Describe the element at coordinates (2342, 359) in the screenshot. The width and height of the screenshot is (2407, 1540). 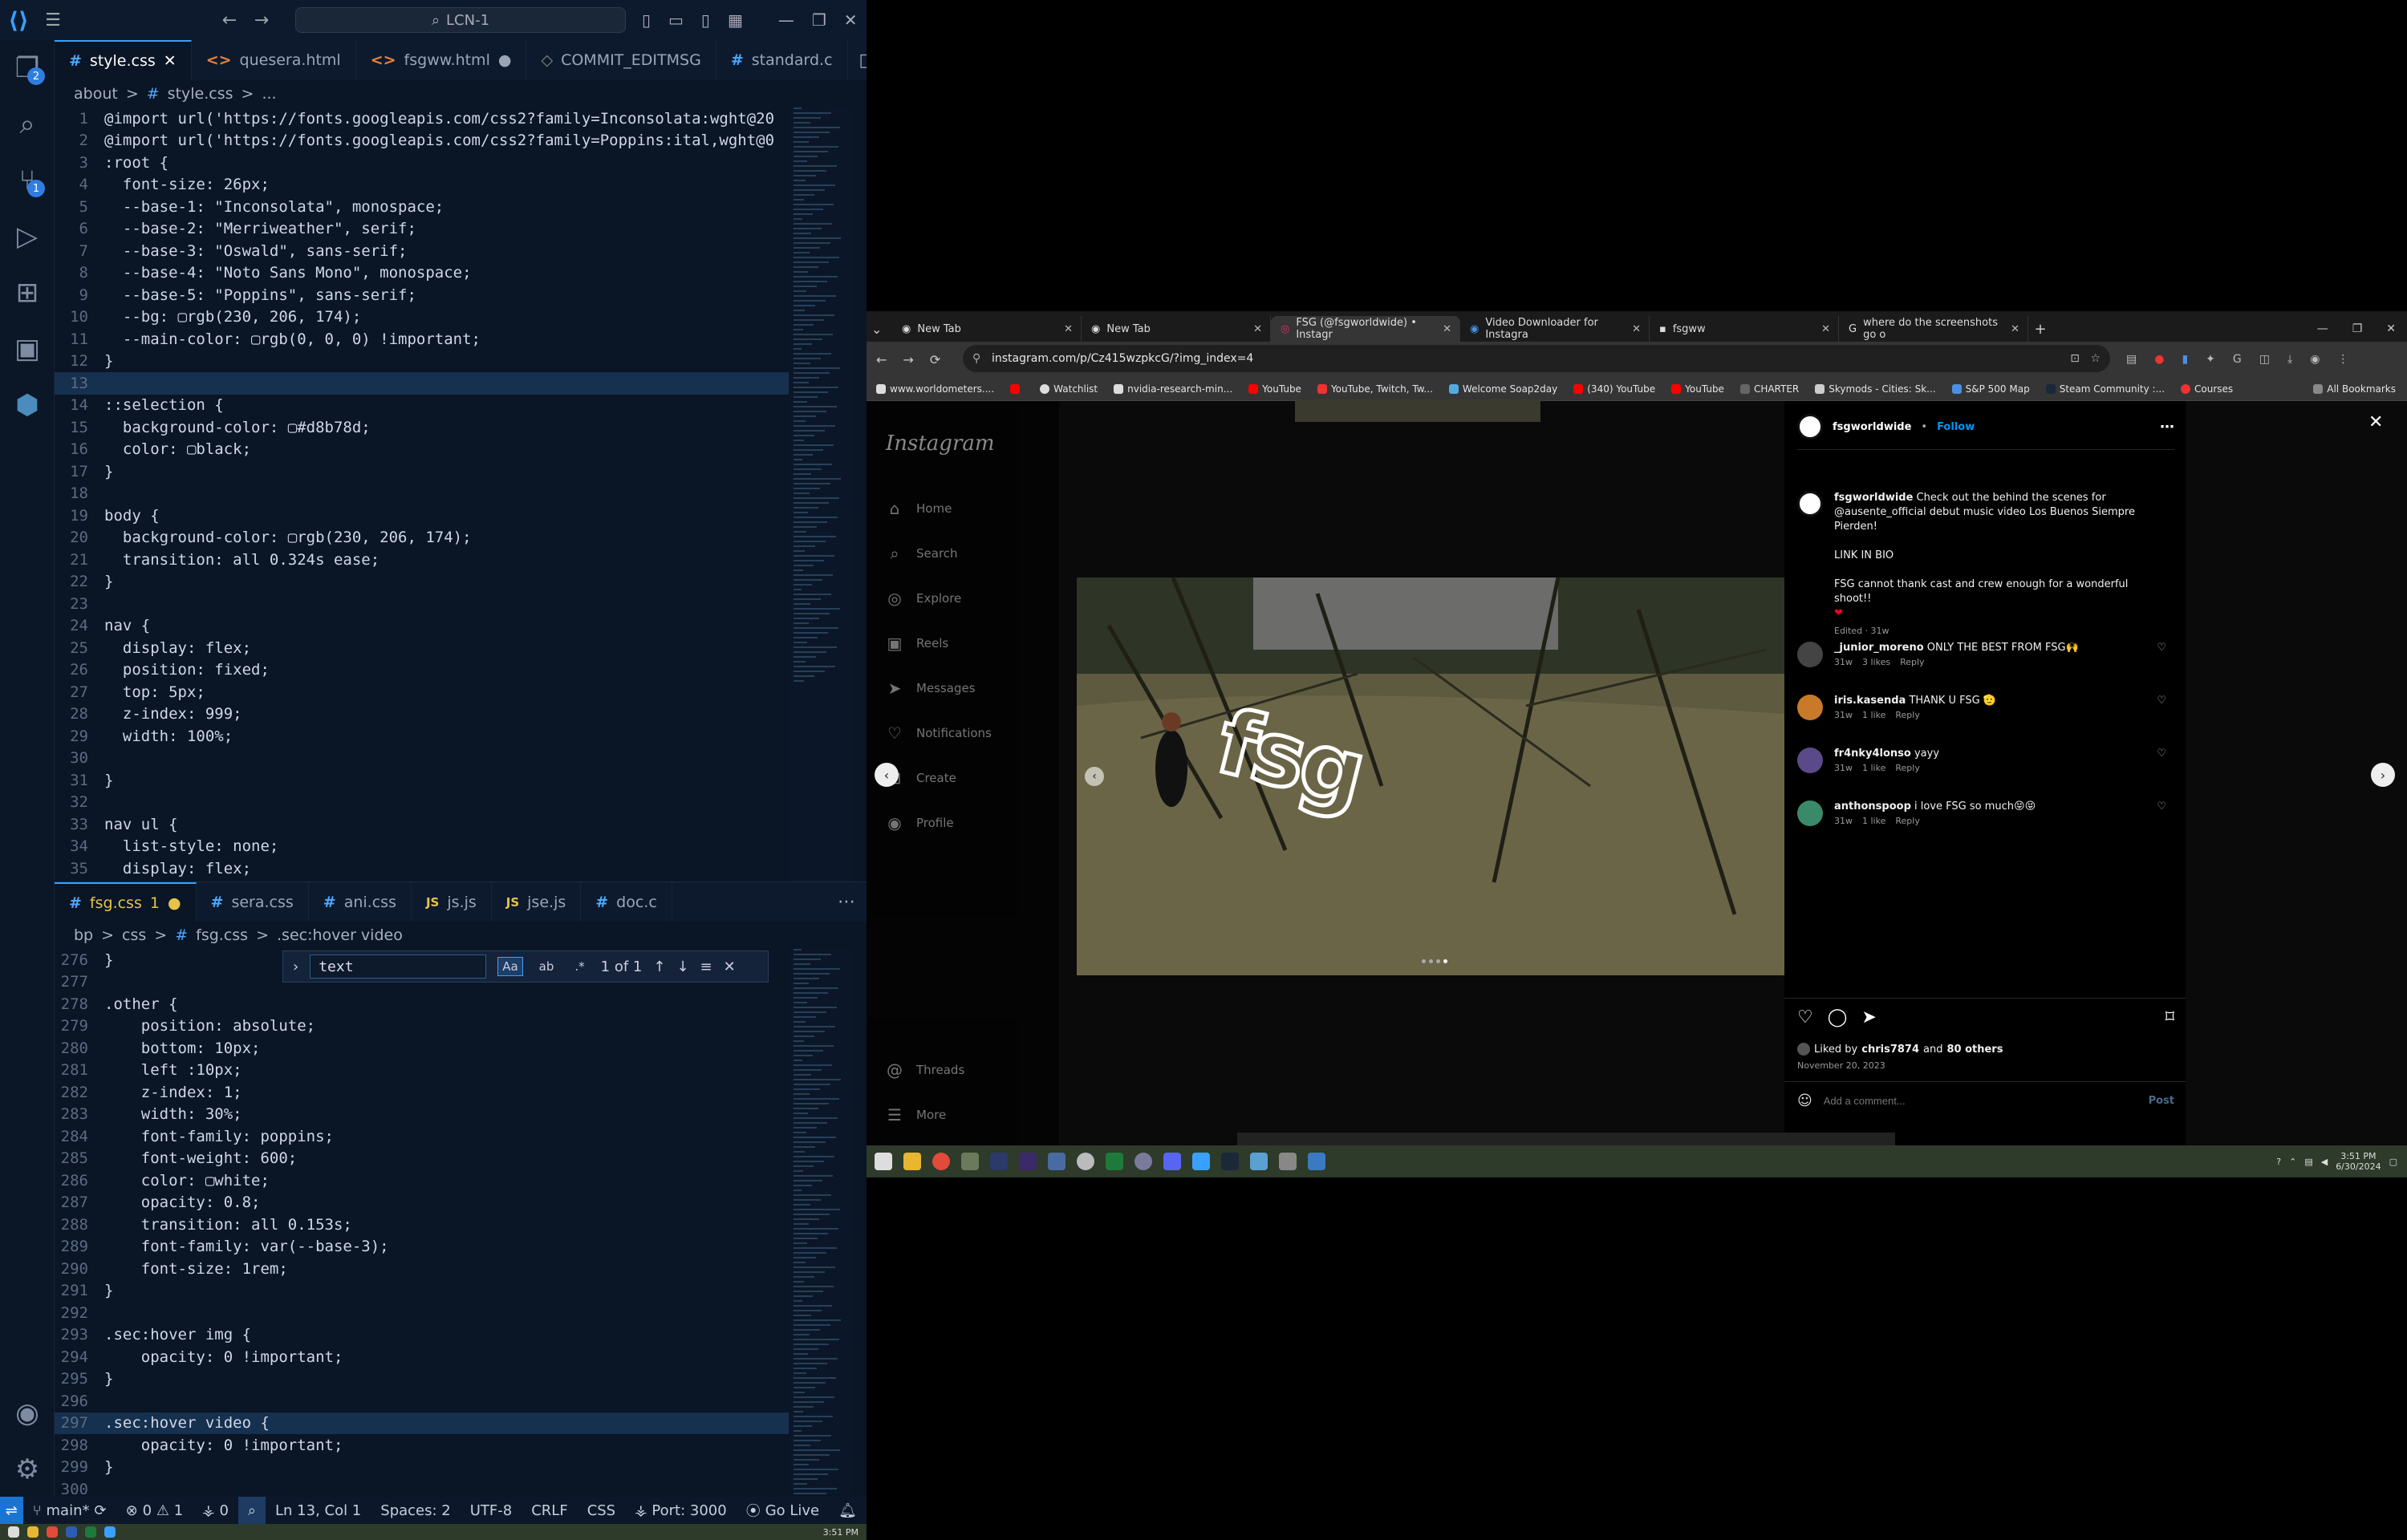
I see `menu-kebab-icon: ⋮` at that location.